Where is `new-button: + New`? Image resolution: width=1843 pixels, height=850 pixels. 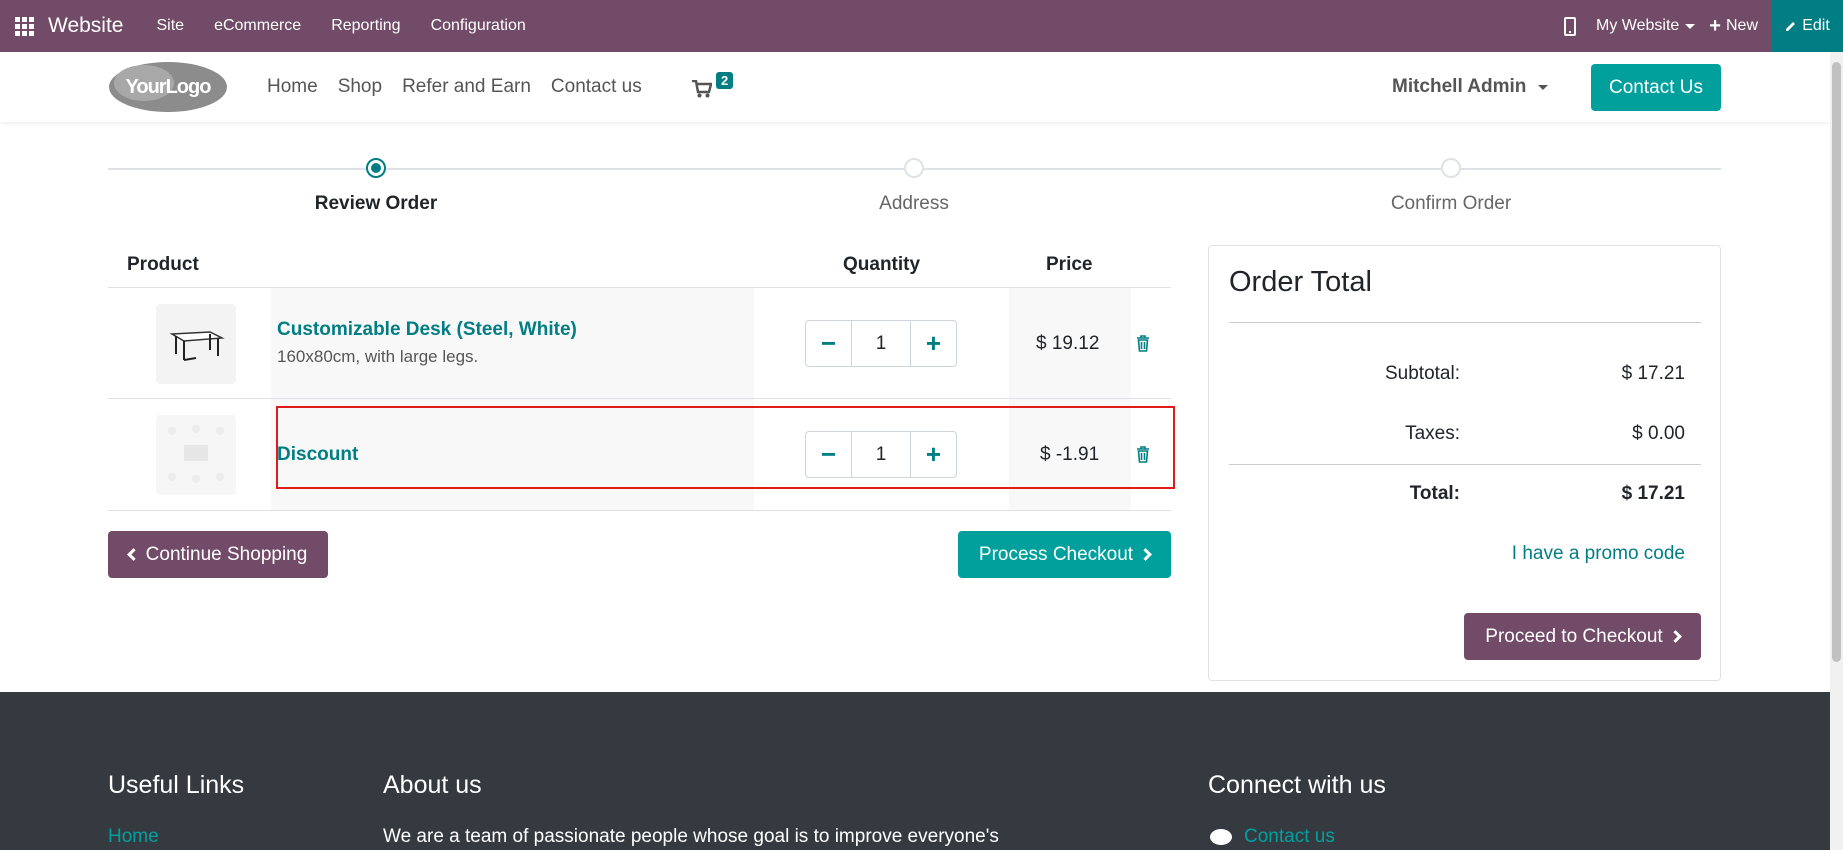 new-button: + New is located at coordinates (1733, 26).